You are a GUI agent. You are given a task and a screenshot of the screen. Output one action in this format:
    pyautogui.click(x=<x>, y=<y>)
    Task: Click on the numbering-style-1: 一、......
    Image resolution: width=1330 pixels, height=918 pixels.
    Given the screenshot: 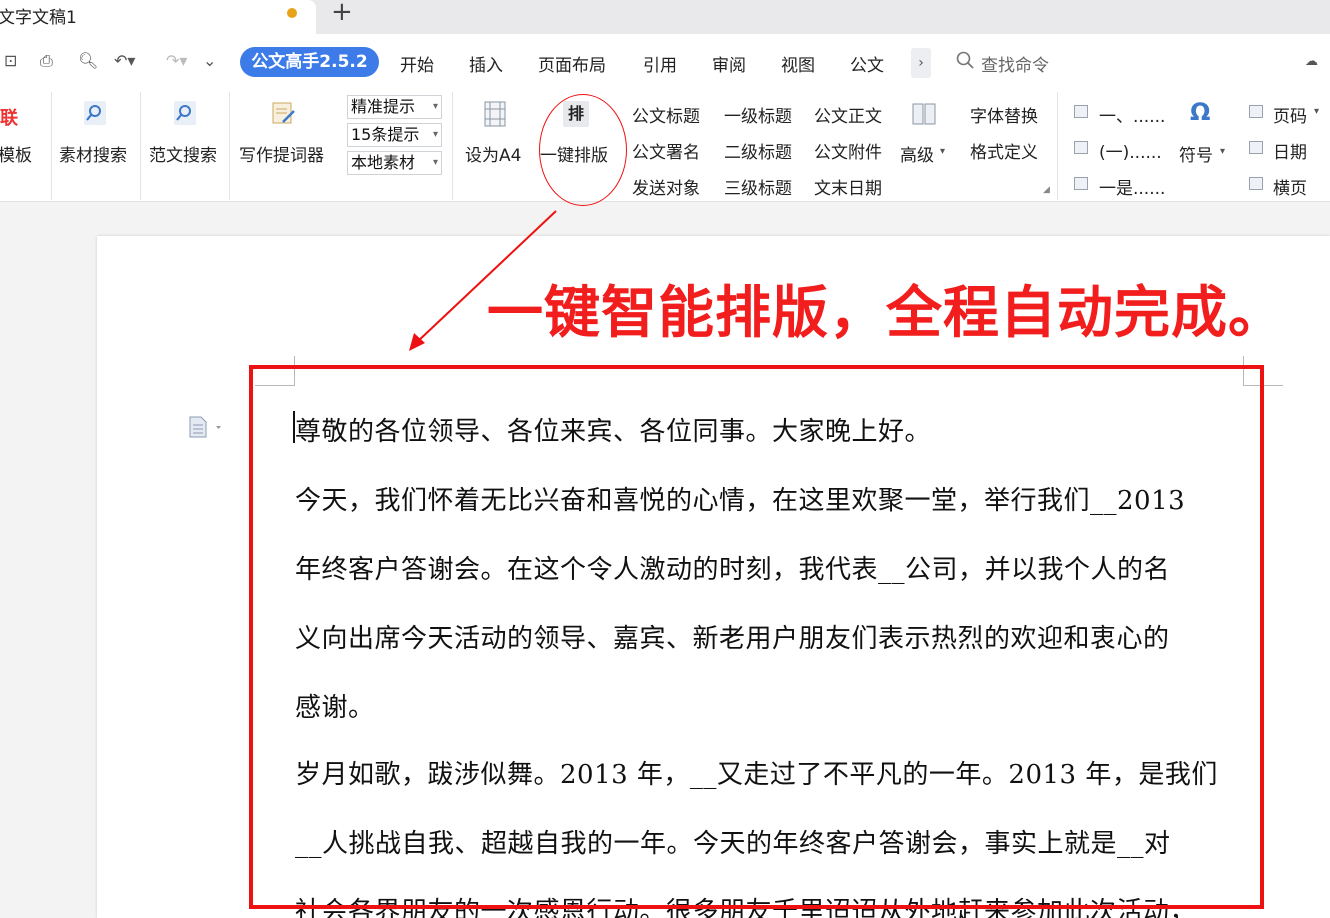 What is the action you would take?
    pyautogui.click(x=1132, y=114)
    